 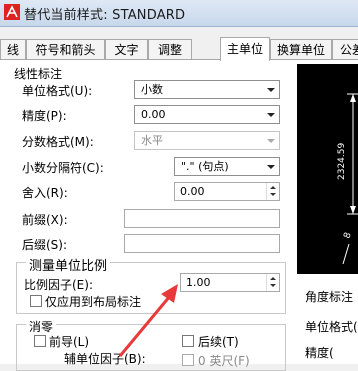 What do you see at coordinates (329, 297) in the screenshot?
I see `angular-dimensions-title: 角度标注` at bounding box center [329, 297].